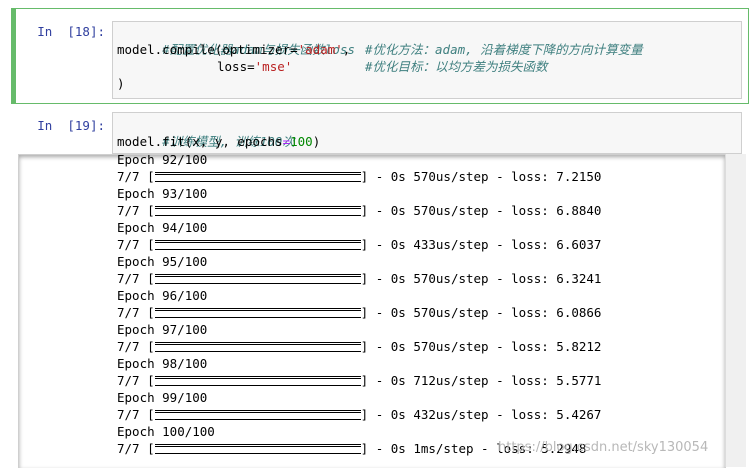 This screenshot has width=749, height=468. What do you see at coordinates (200, 141) in the screenshot?
I see `code-text: model.fit(x, y, epochs` at bounding box center [200, 141].